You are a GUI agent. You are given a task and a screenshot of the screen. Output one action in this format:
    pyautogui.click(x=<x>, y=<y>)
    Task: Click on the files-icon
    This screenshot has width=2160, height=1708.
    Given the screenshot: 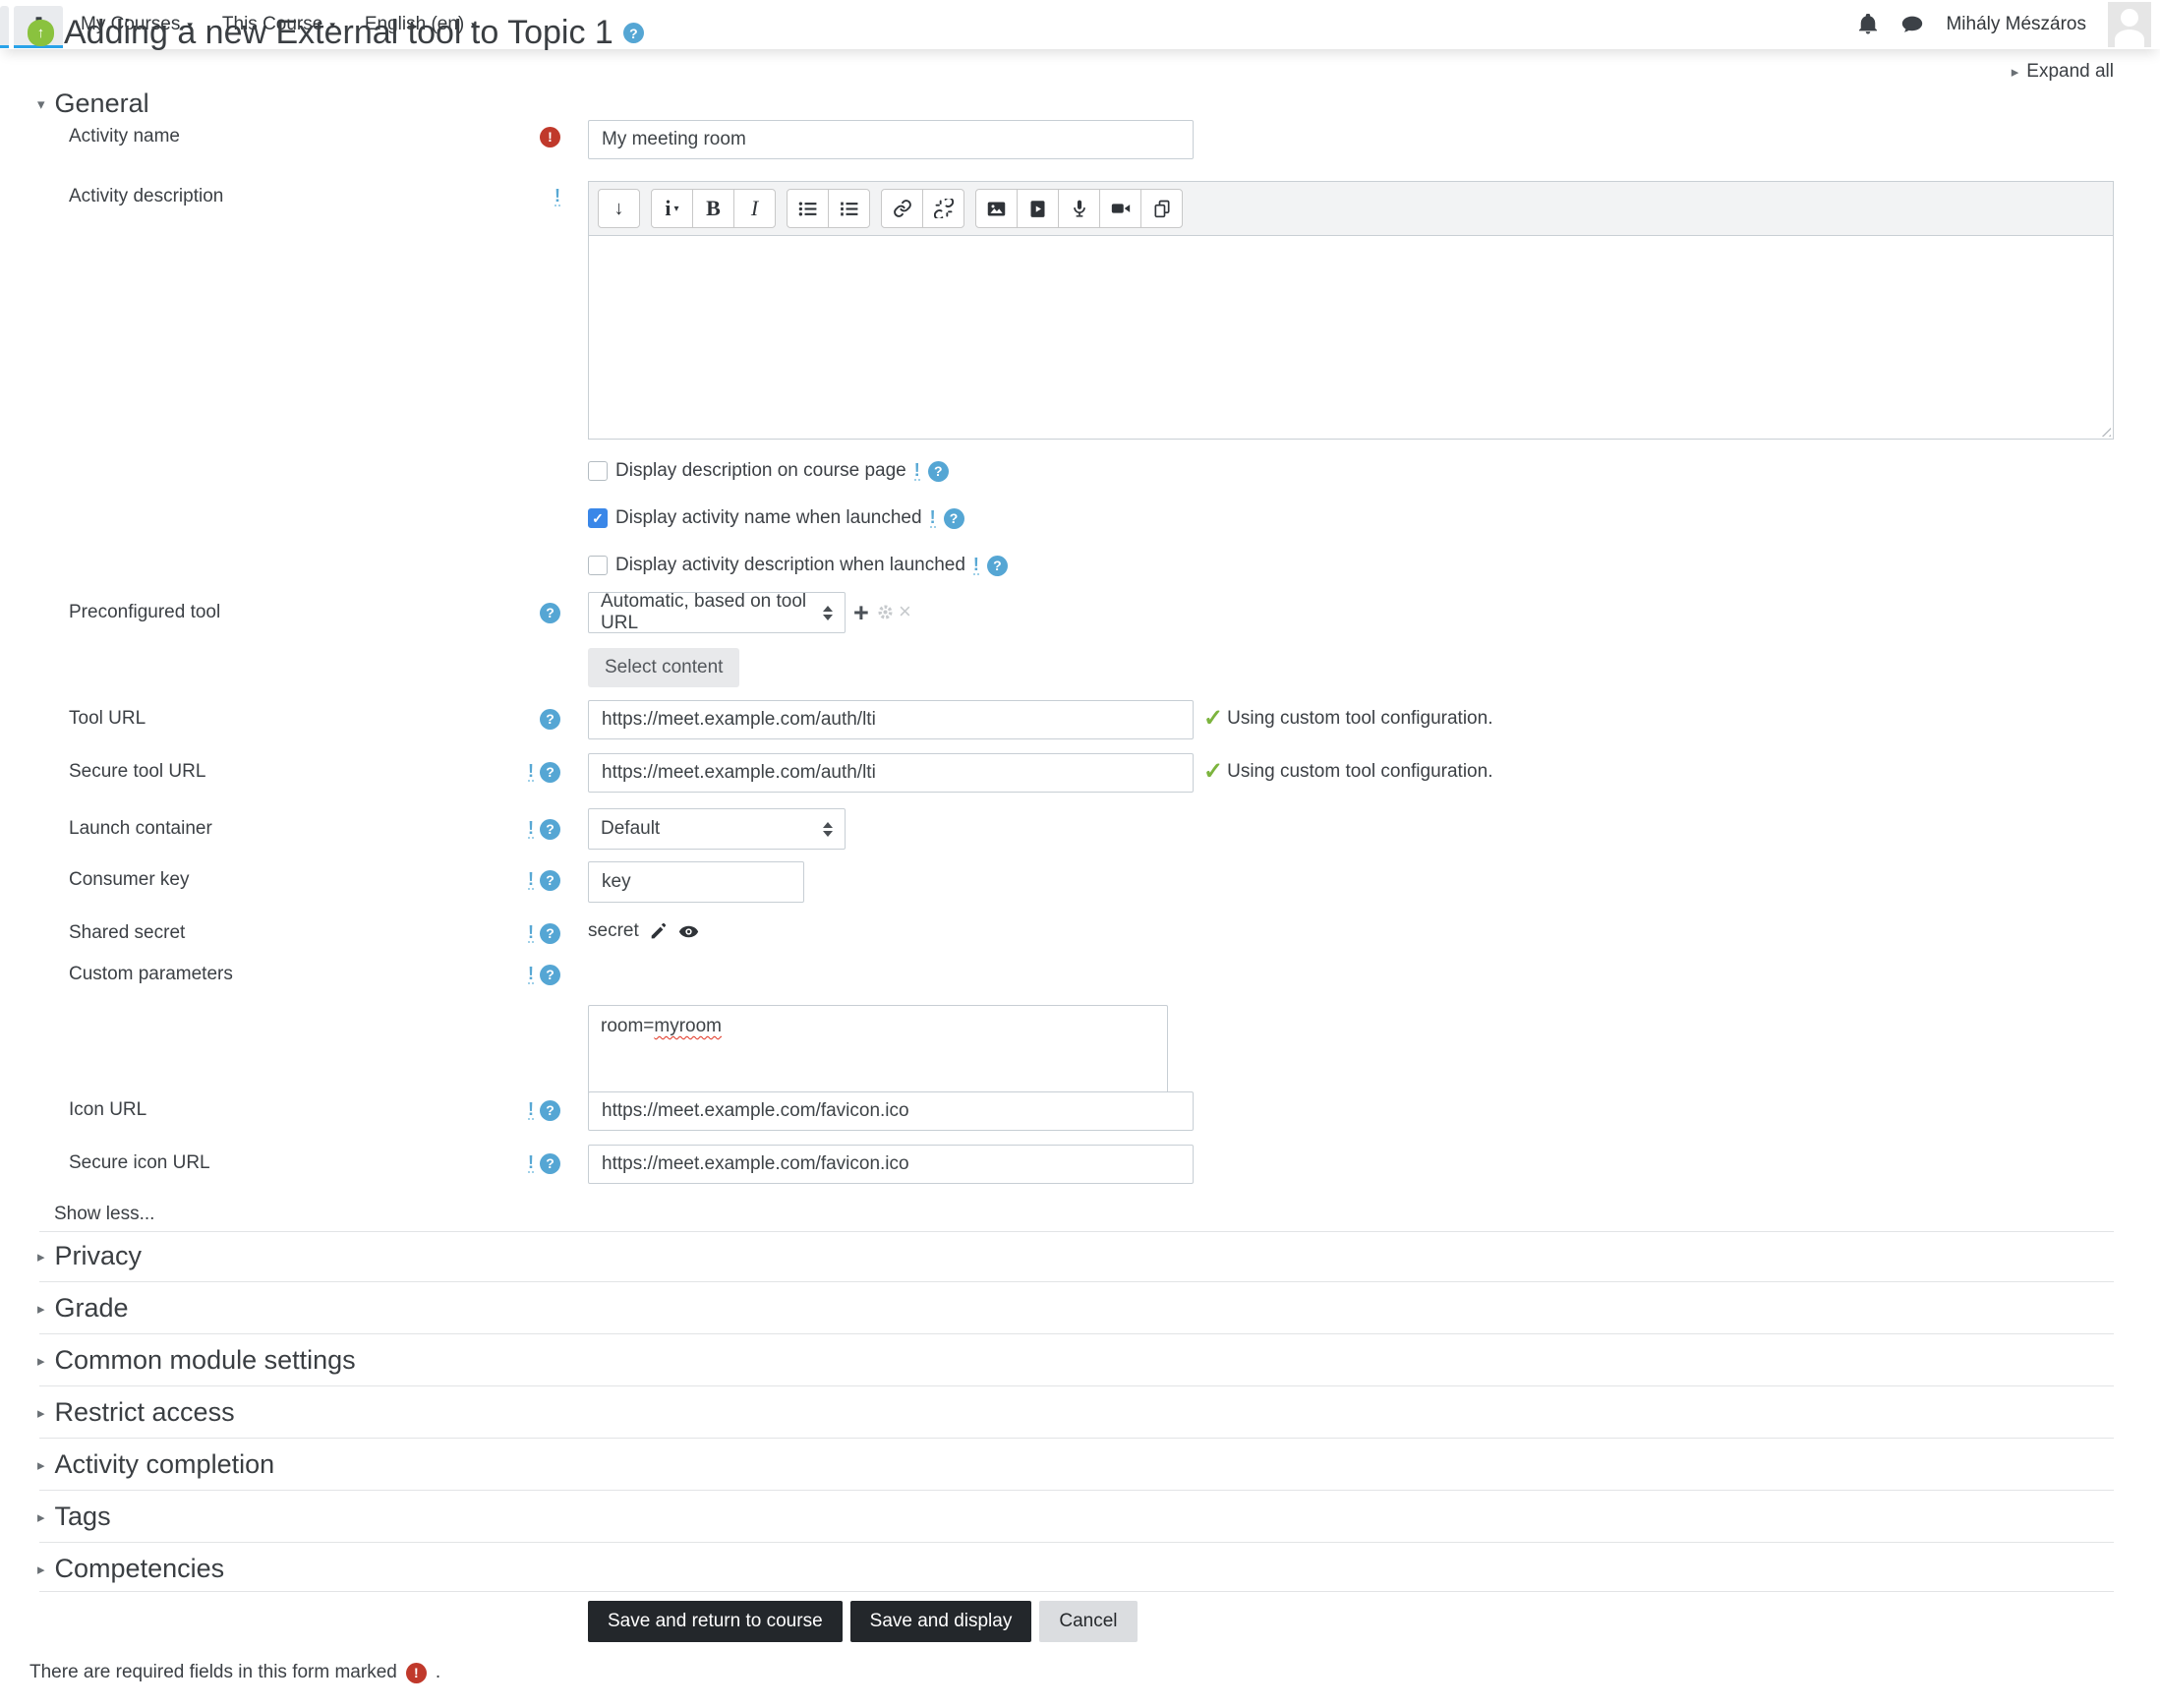 What is the action you would take?
    pyautogui.click(x=1162, y=209)
    